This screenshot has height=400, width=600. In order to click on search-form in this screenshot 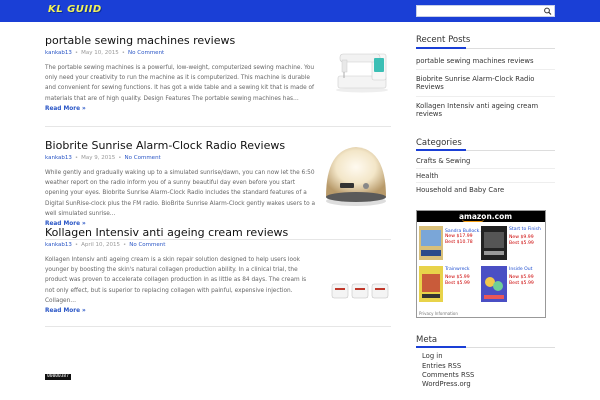, I will do `click(485, 11)`.